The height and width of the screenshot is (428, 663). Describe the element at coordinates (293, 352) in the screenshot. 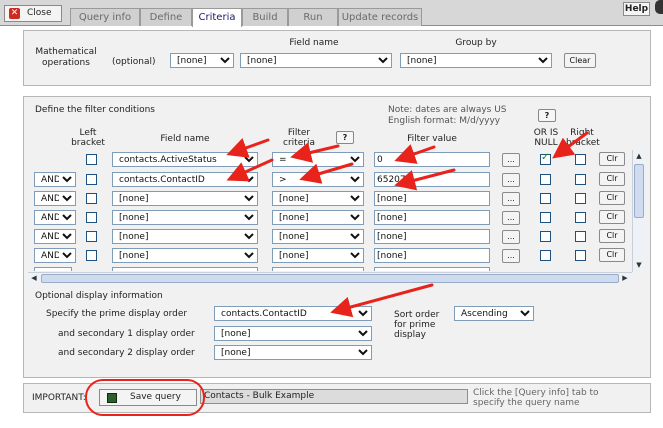

I see `secondary2-select: [none]` at that location.